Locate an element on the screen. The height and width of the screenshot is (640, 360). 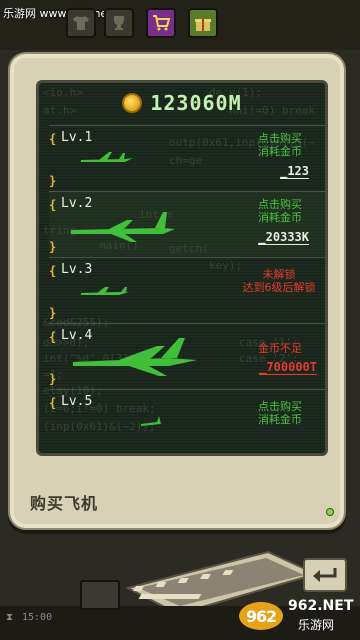
status-block: 金币不足 is located at coordinates (280, 348).